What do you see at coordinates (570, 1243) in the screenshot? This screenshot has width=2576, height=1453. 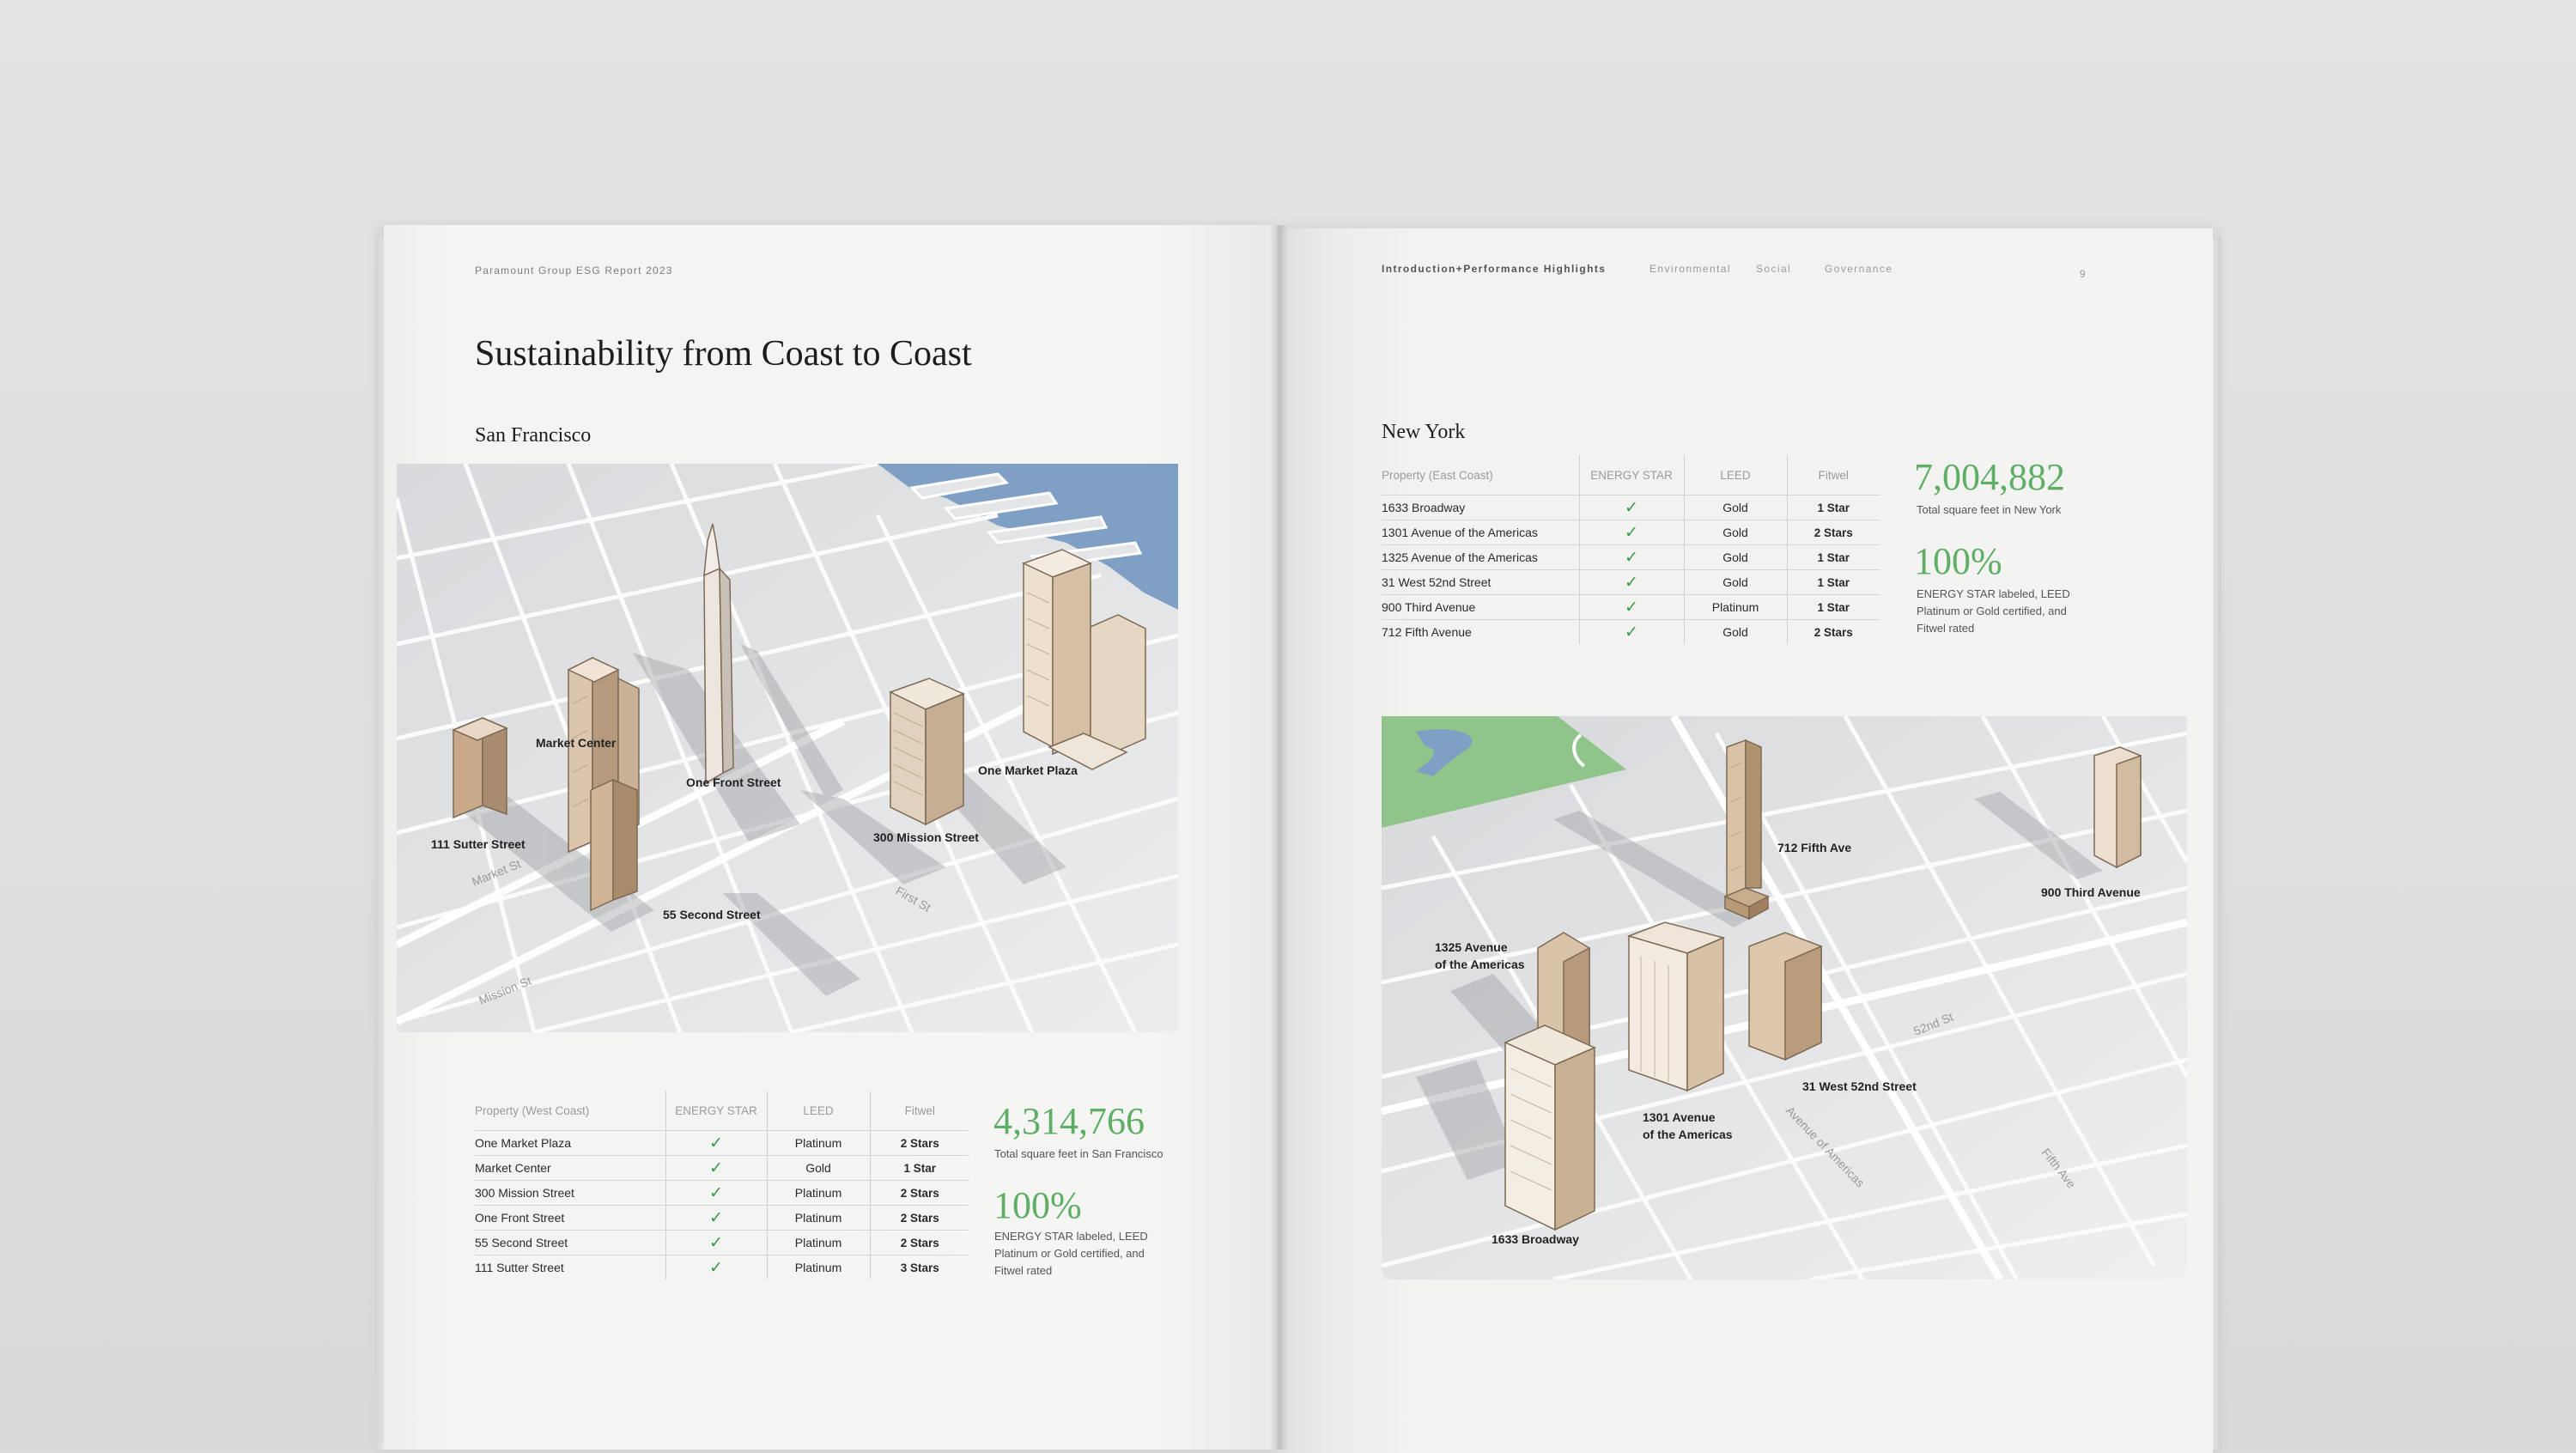 I see `property-name: 55 Second Street` at bounding box center [570, 1243].